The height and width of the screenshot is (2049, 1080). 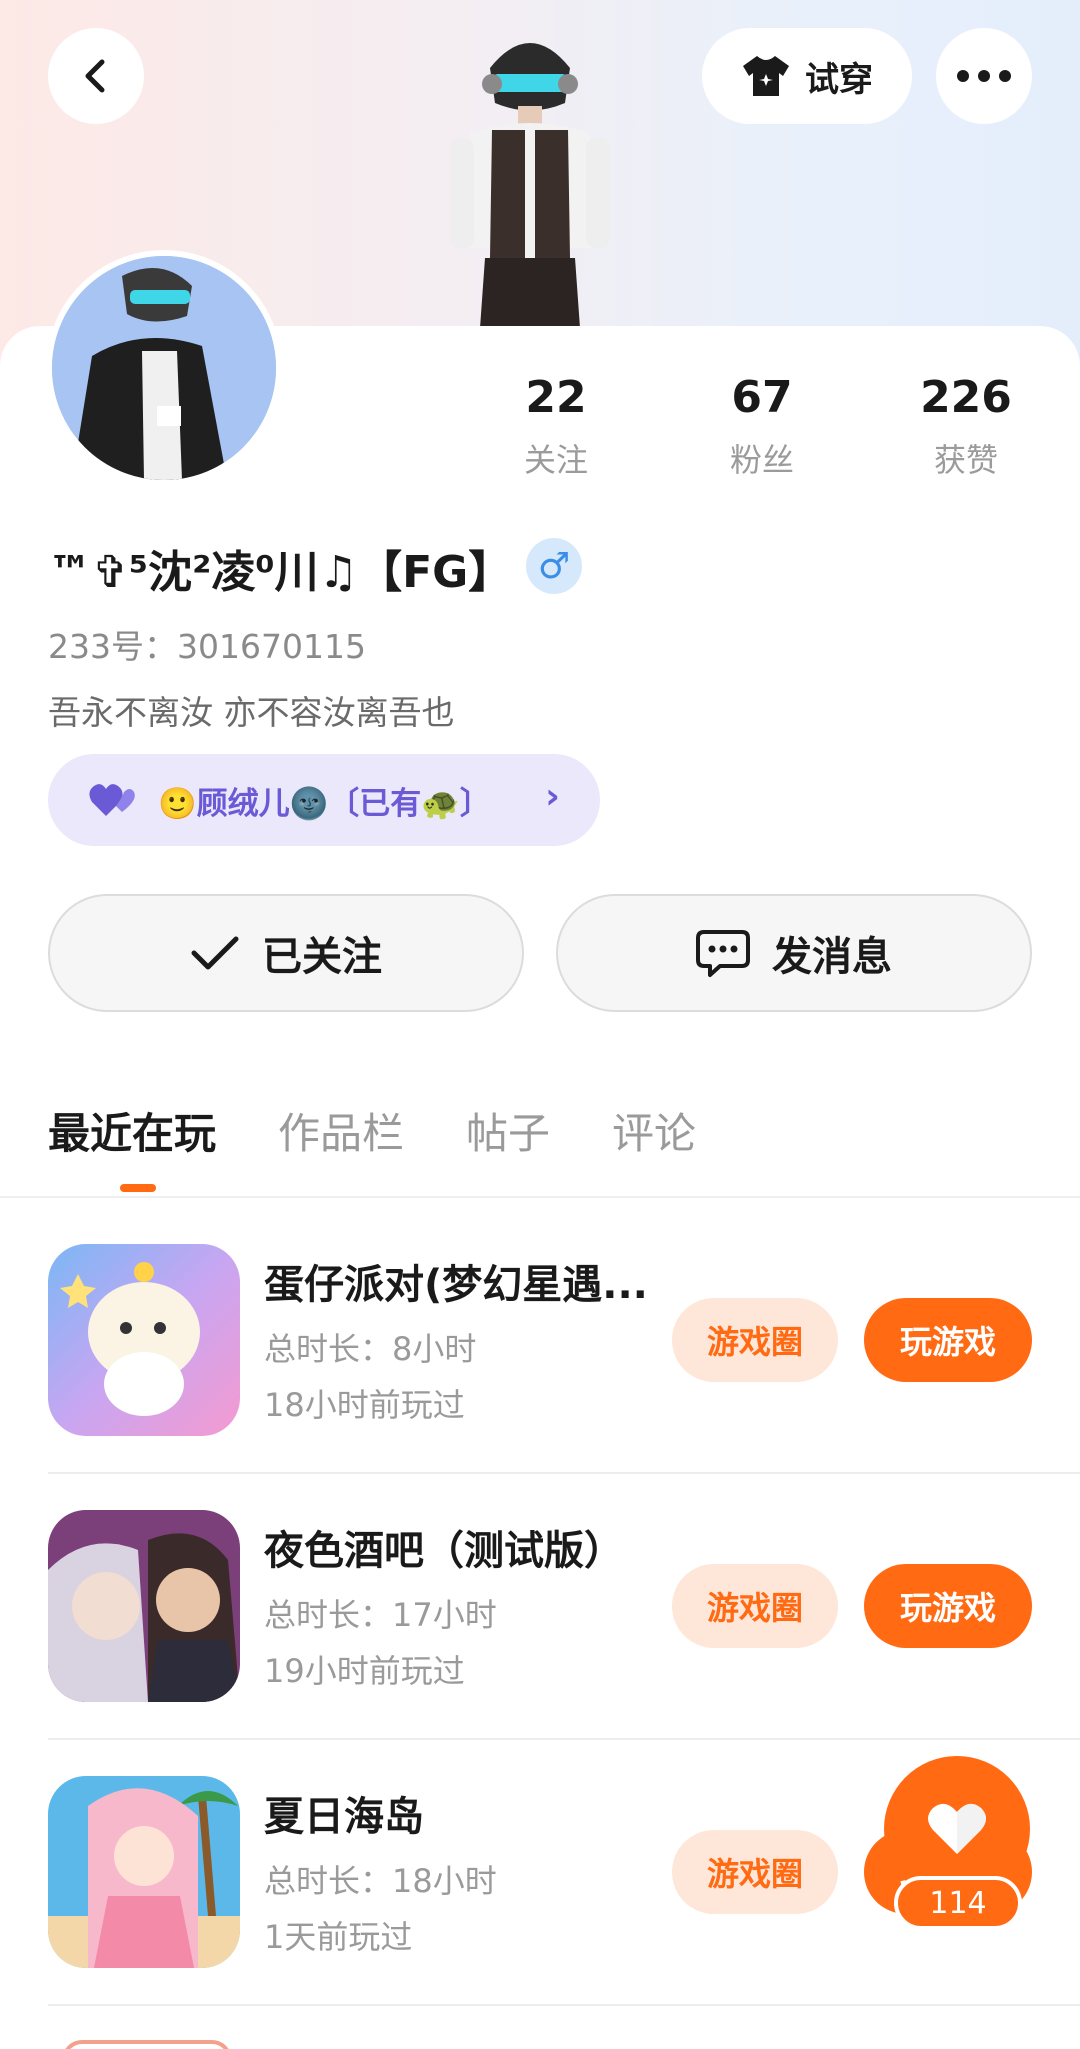 What do you see at coordinates (144, 1606) in the screenshot?
I see `game-icon-night-bar` at bounding box center [144, 1606].